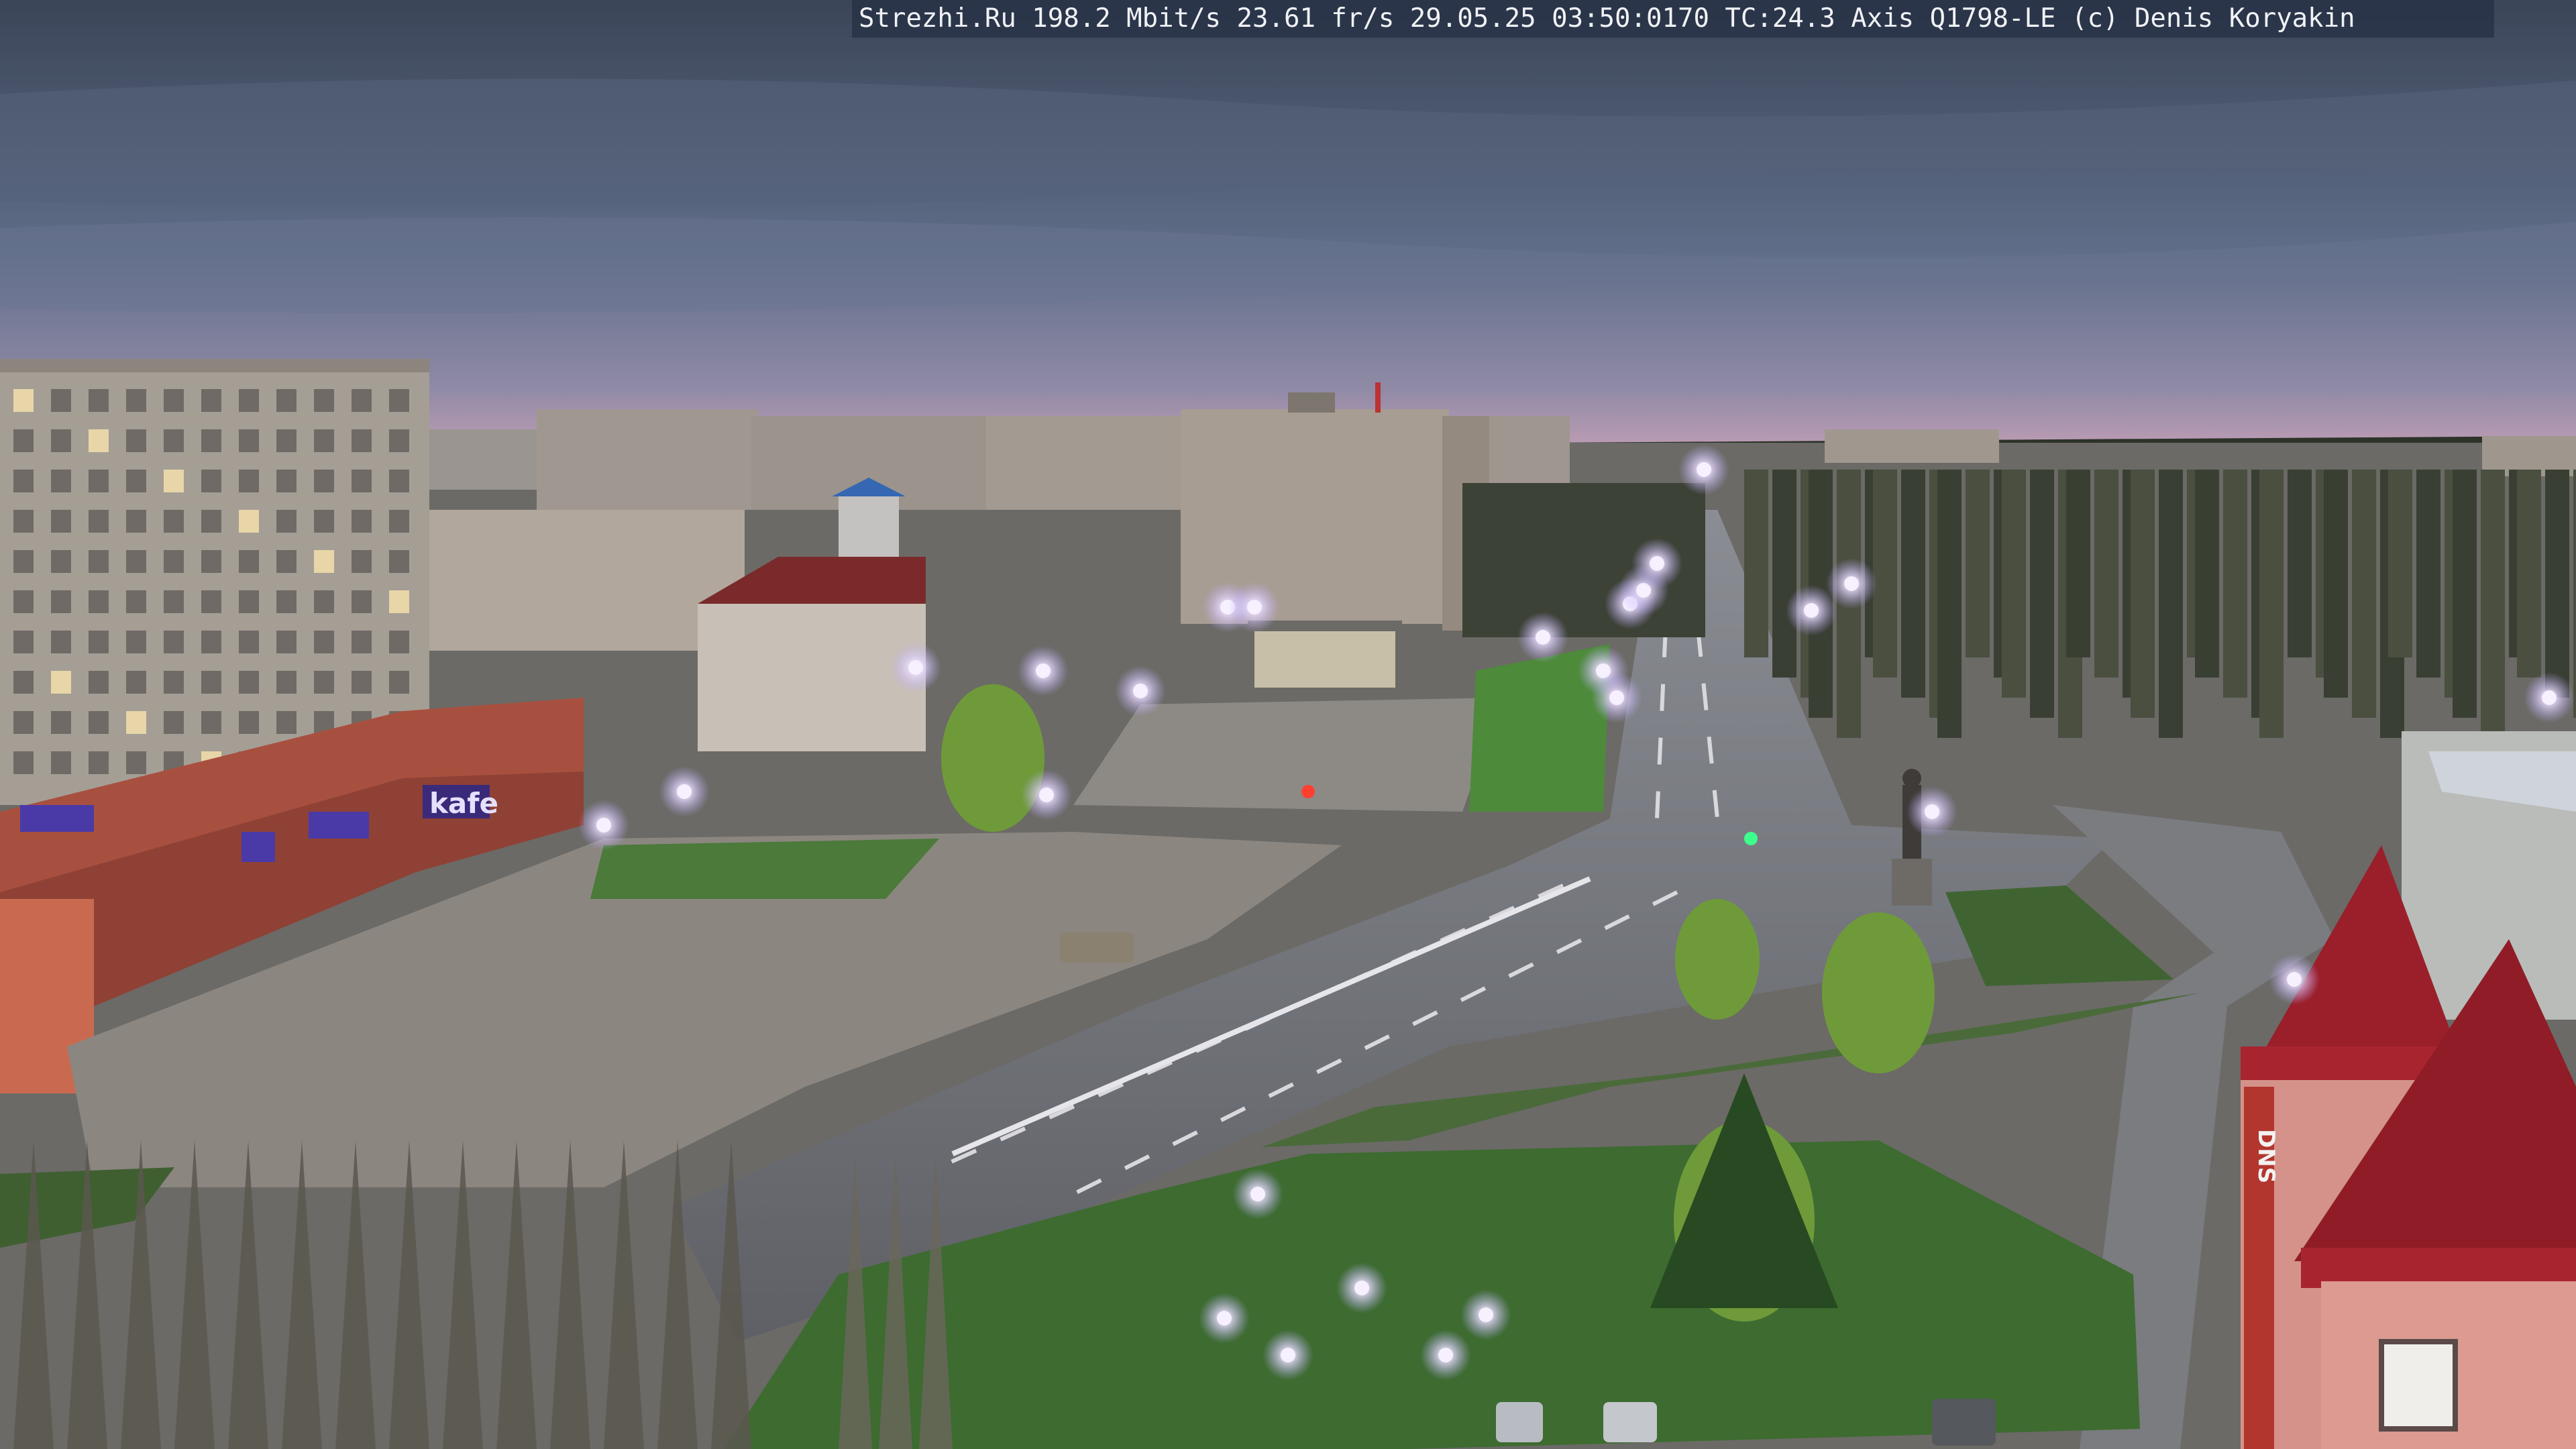  What do you see at coordinates (1324, 657) in the screenshot?
I see `pavilion` at bounding box center [1324, 657].